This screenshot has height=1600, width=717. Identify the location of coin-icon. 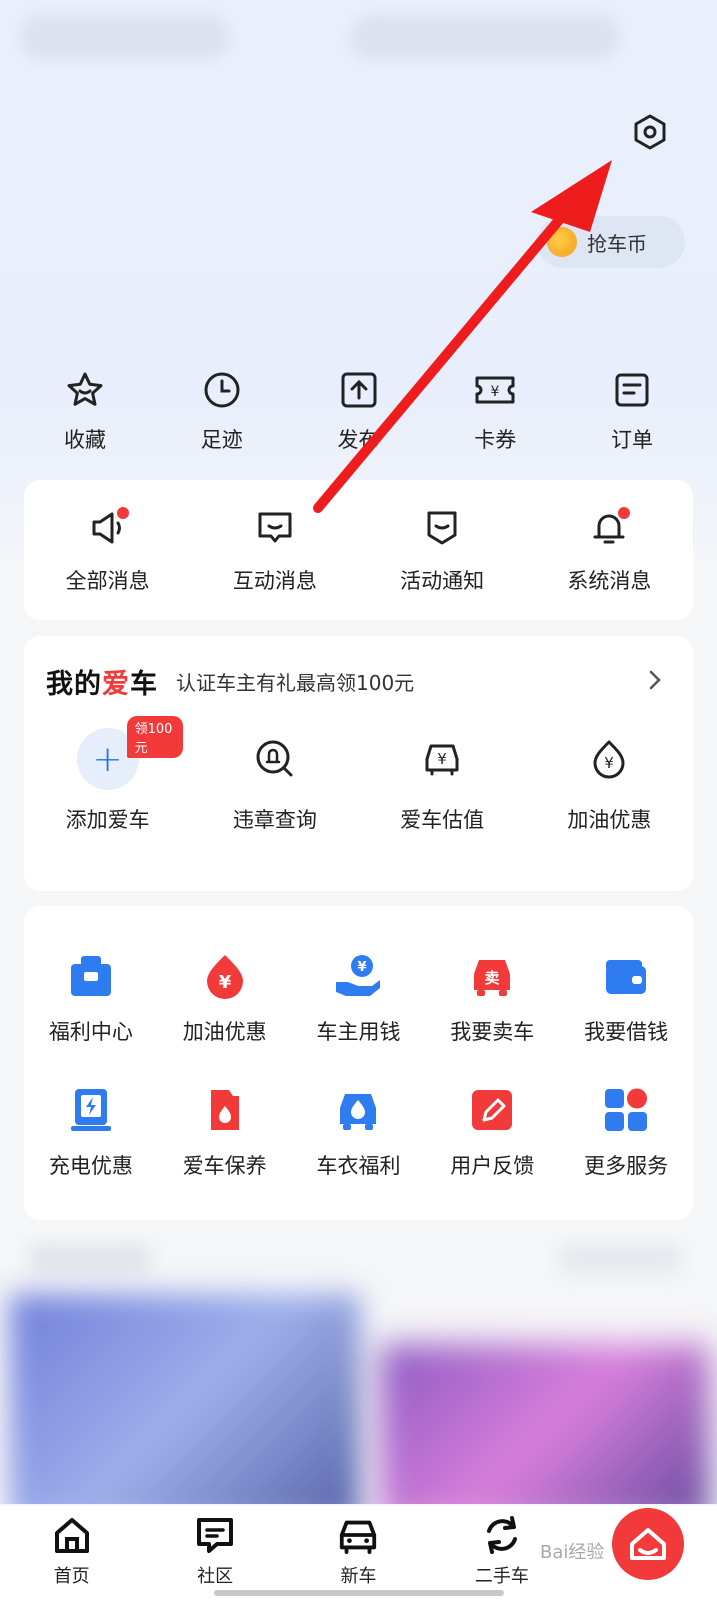
(562, 242).